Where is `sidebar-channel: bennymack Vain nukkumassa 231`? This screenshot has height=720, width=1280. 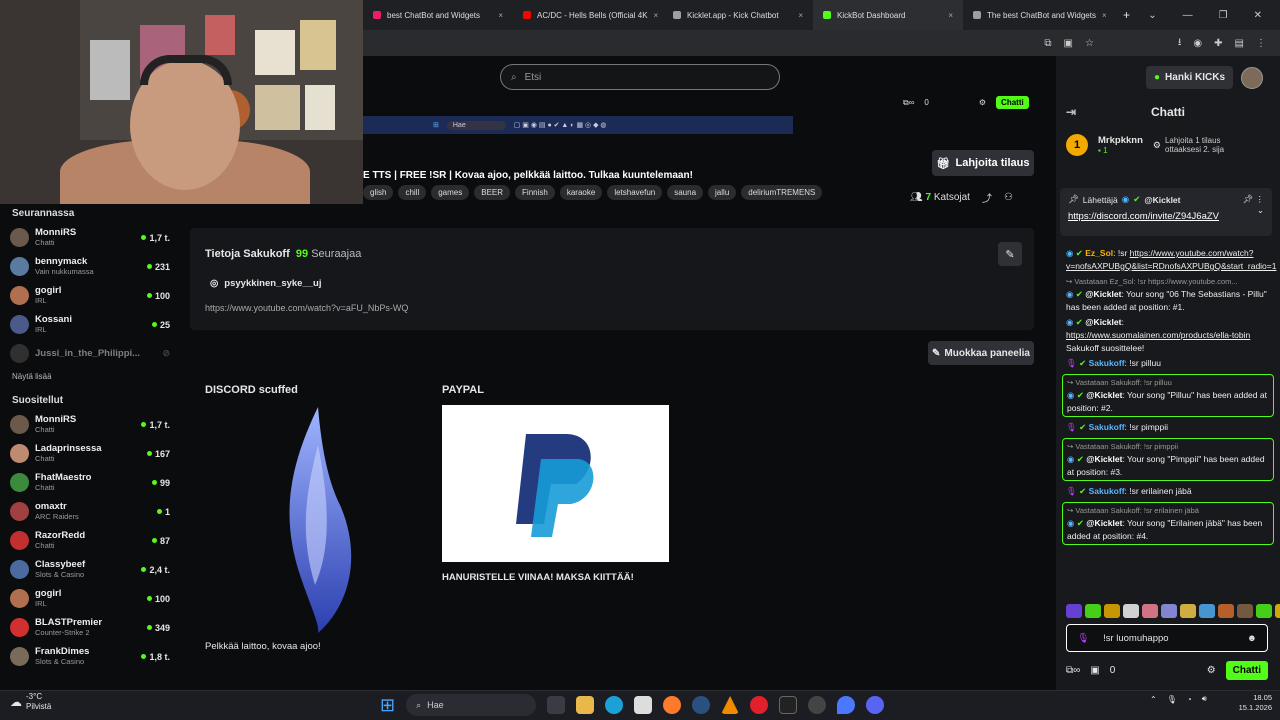 sidebar-channel: bennymack Vain nukkumassa 231 is located at coordinates (90, 266).